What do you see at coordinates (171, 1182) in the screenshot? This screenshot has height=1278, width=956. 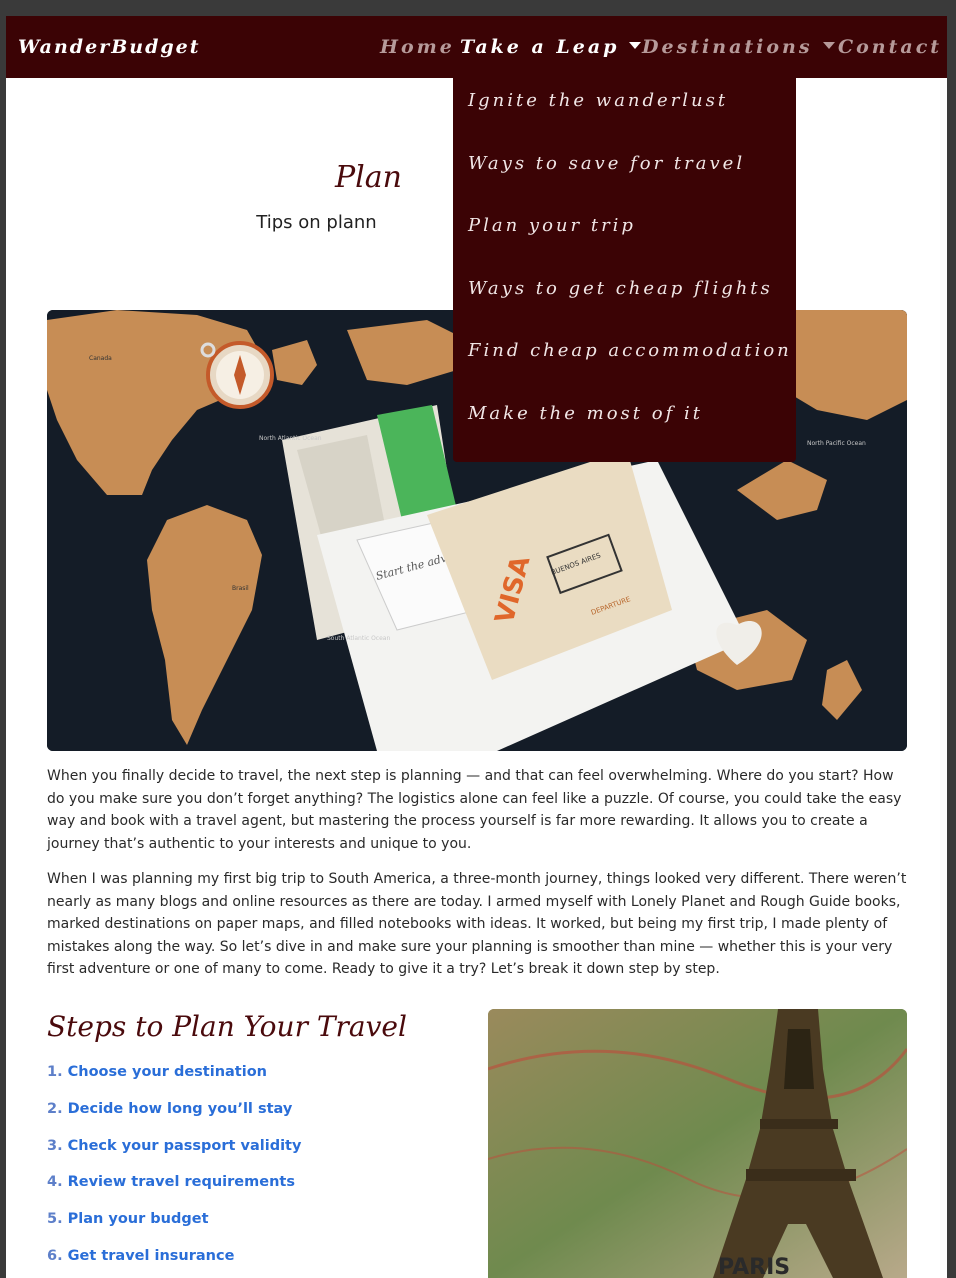 I see `step-link-4: 4. Review travel requirements` at bounding box center [171, 1182].